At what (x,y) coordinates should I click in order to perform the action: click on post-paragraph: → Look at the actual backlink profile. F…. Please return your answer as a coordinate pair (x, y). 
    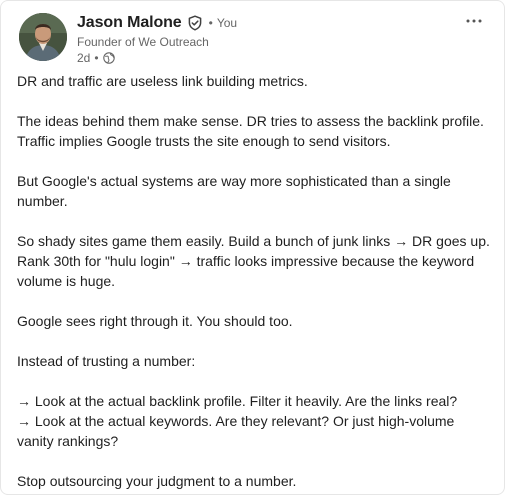
    Looking at the image, I should click on (237, 421).